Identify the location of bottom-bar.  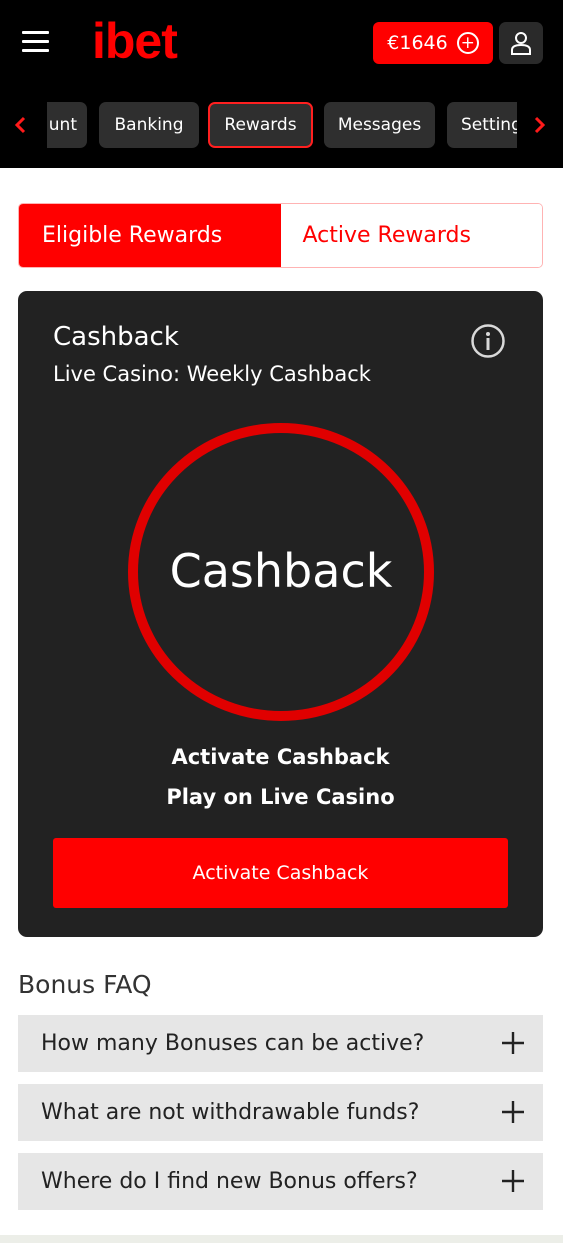
(281, 1239).